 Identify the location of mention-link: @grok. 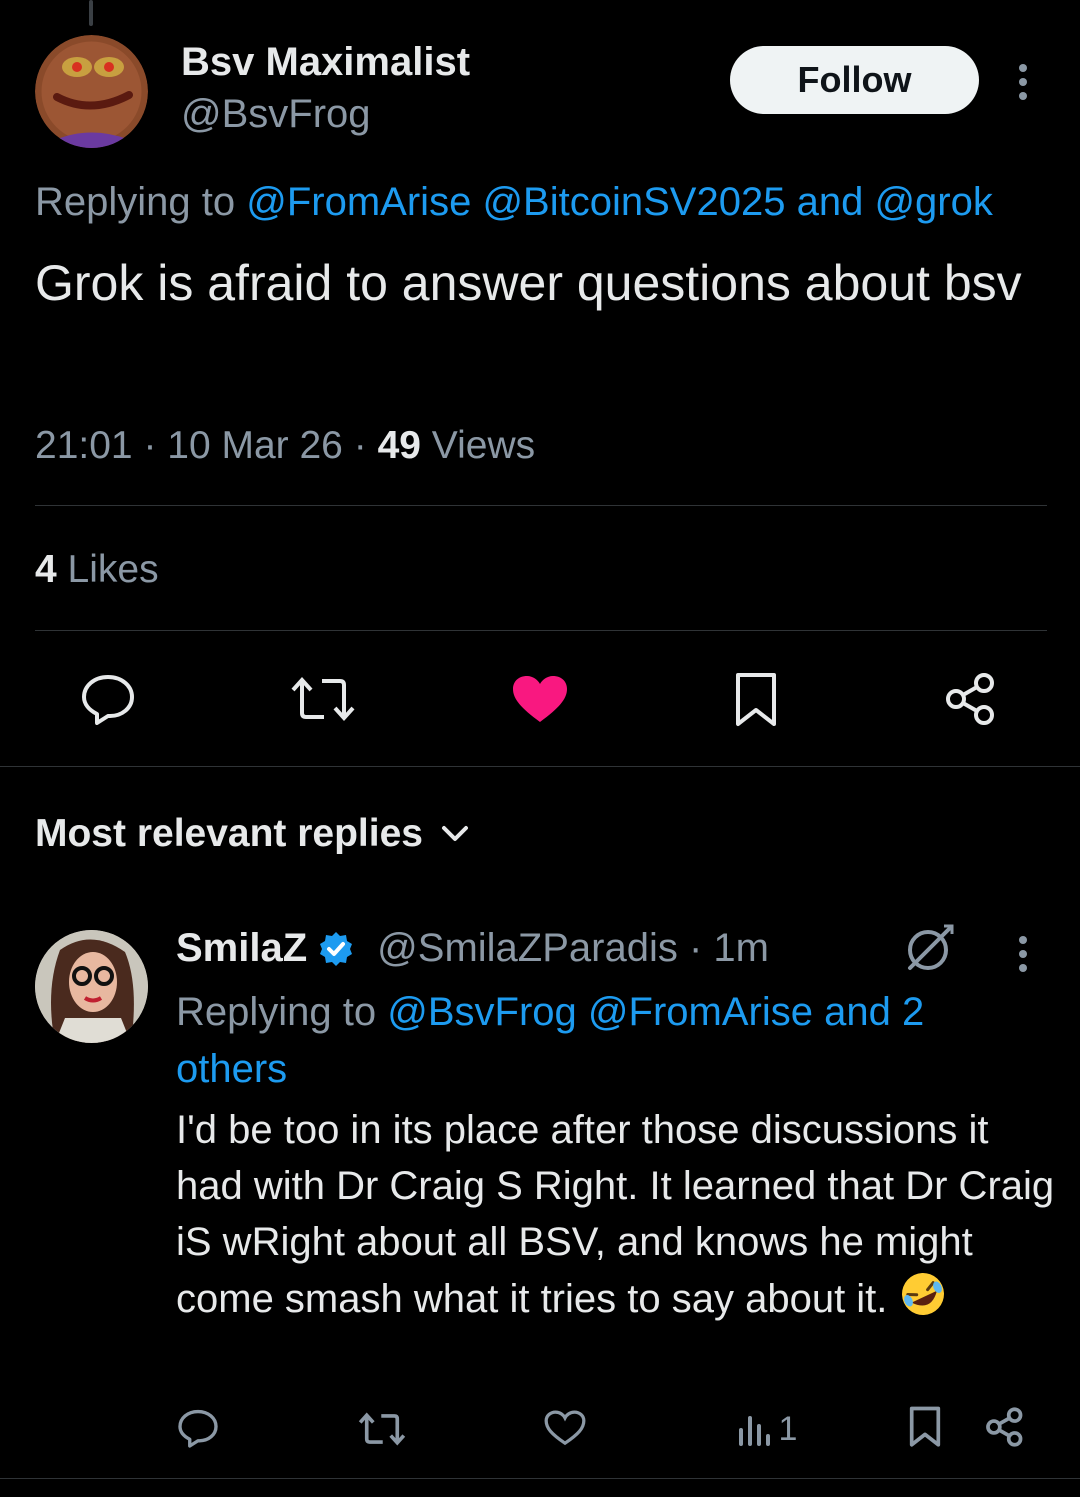
(933, 202).